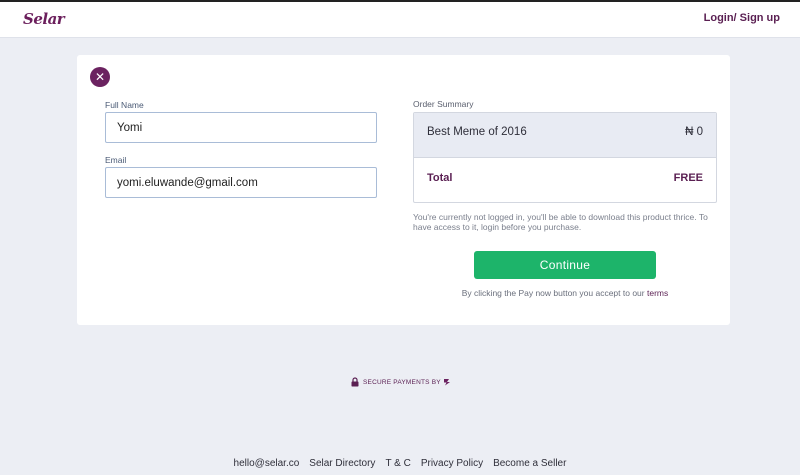 This screenshot has width=800, height=475. I want to click on order-summary-box: Best Meme of 2016 ₦ 0 Total FREE, so click(565, 157).